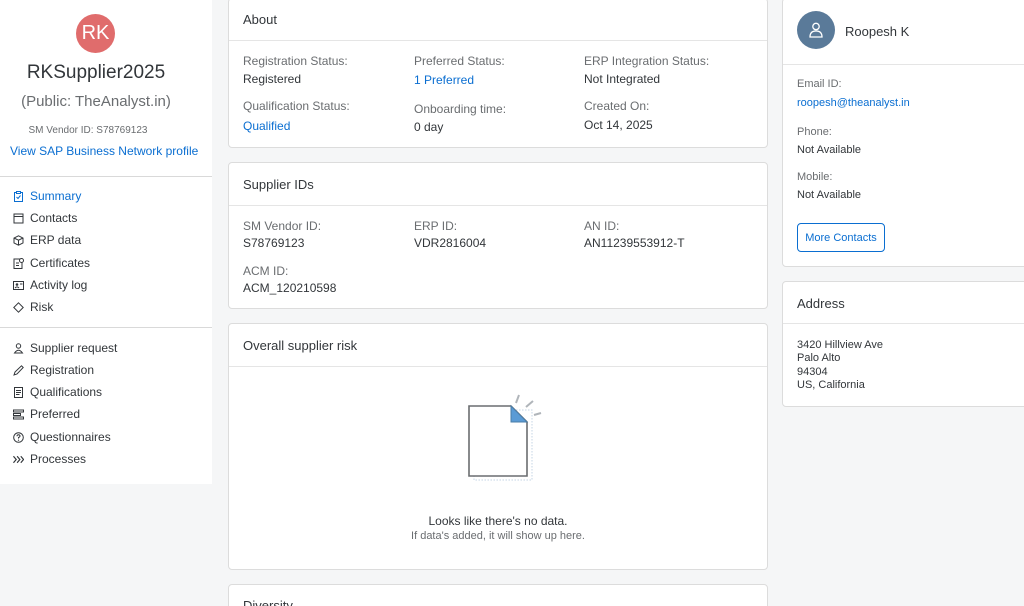 This screenshot has height=606, width=1024. Describe the element at coordinates (96, 72) in the screenshot. I see `supplier-name: RKSupplier2025` at that location.